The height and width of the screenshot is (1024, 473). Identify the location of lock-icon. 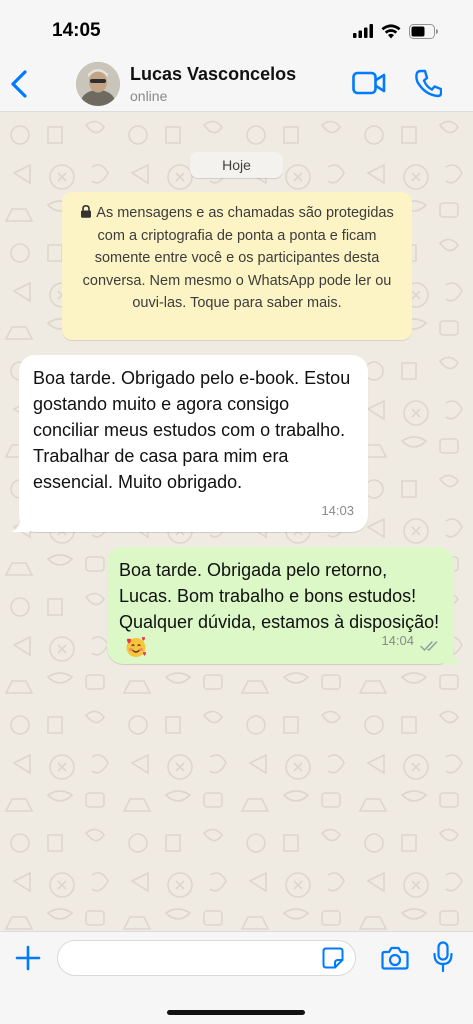
(86, 211).